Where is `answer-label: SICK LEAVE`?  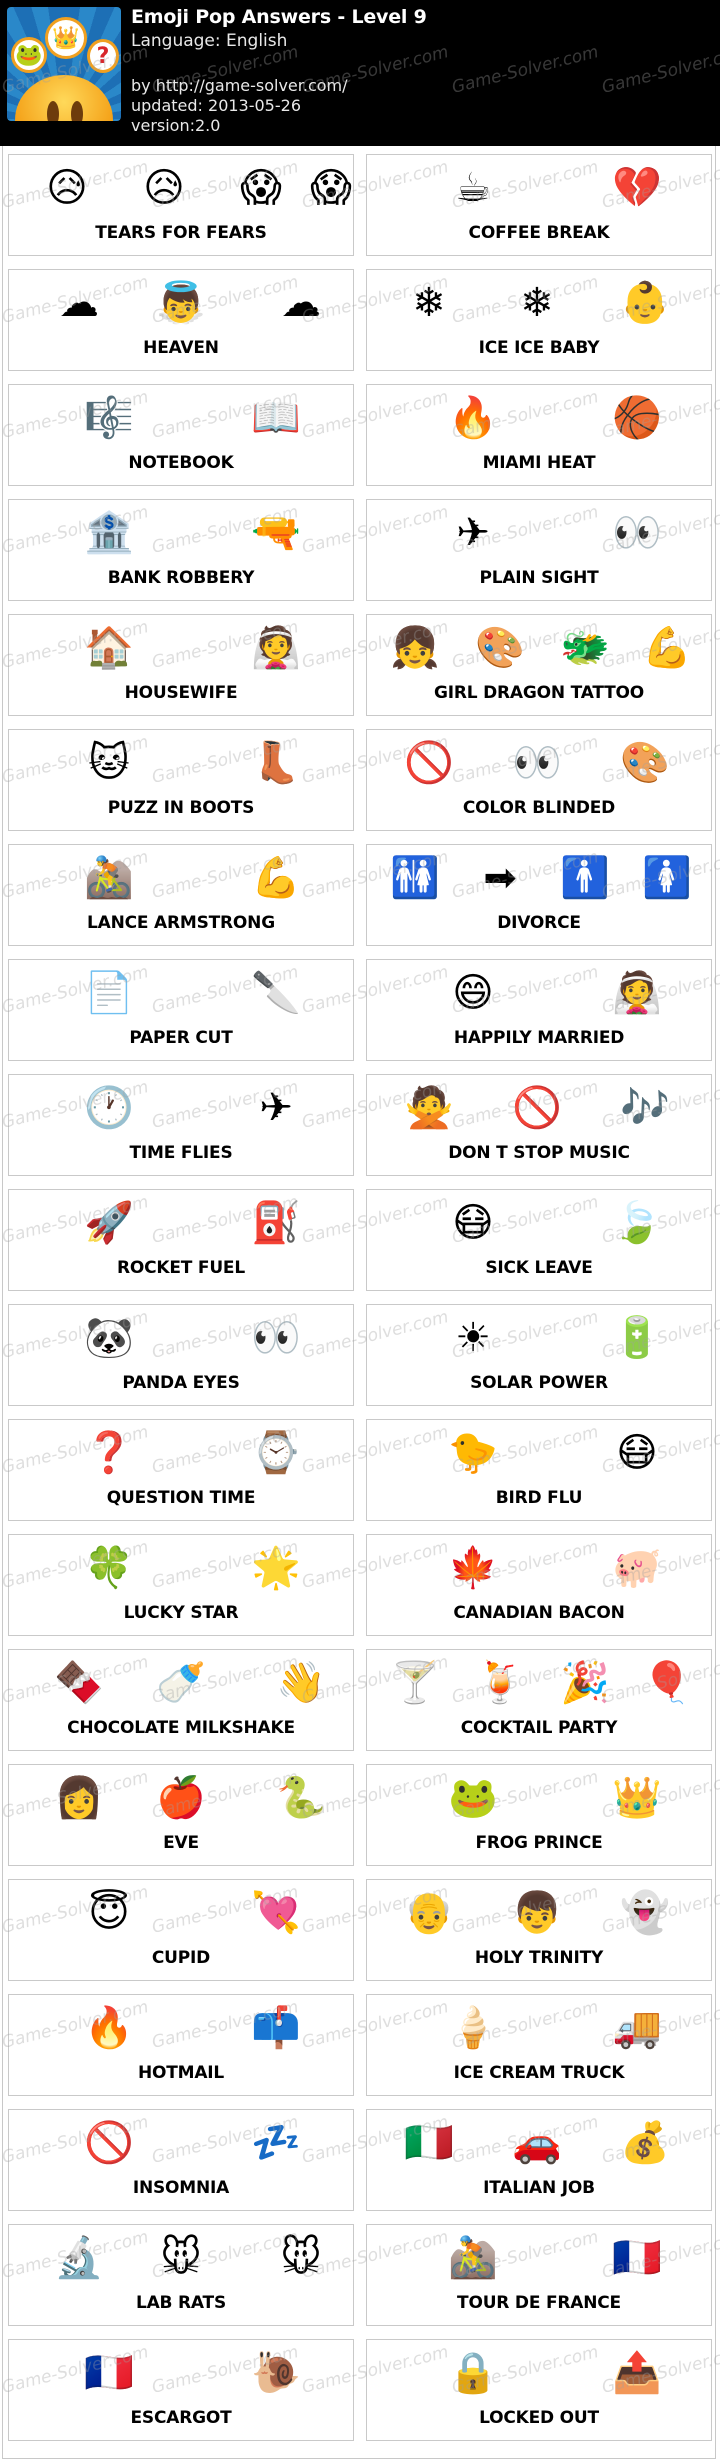
answer-label: SICK LEAVE is located at coordinates (539, 1268).